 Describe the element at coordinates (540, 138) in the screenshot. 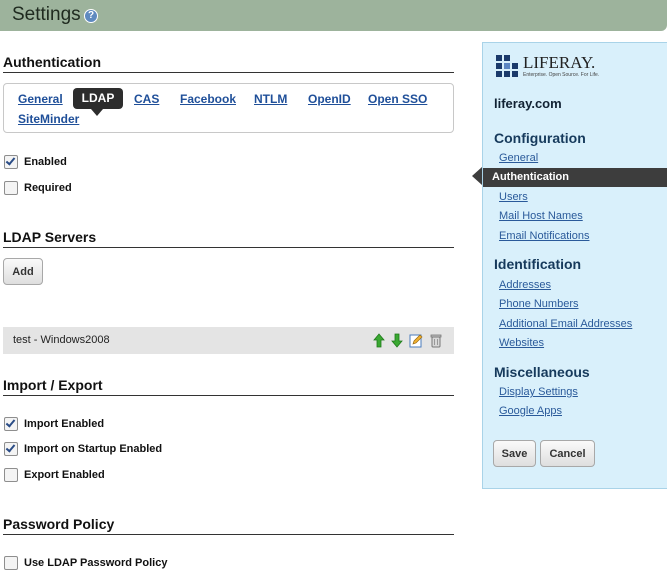

I see `configuration-heading: Configuration` at that location.